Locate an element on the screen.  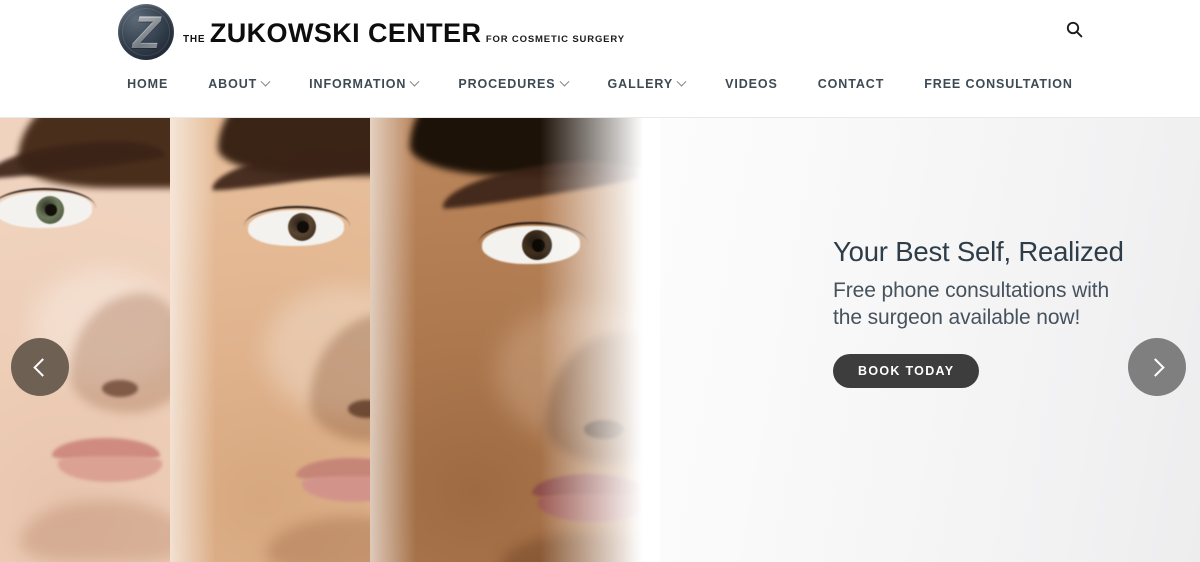
search-icon is located at coordinates (1074, 29).